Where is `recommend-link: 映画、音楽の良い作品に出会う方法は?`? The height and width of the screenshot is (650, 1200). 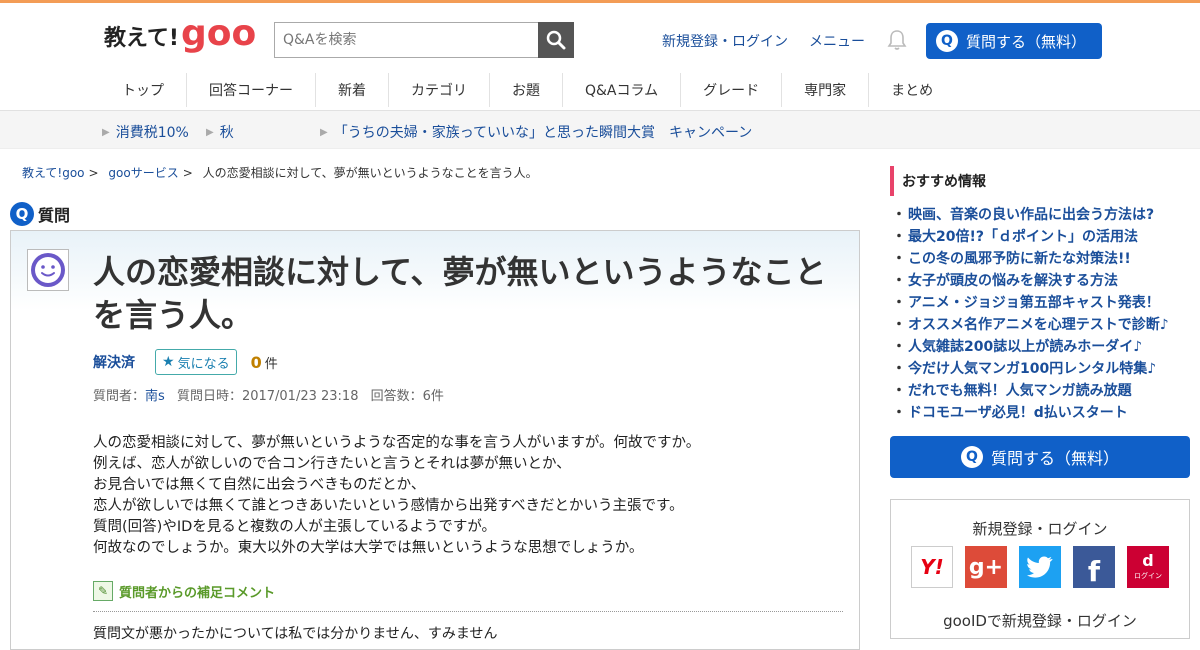
recommend-link: 映画、音楽の良い作品に出会う方法は? is located at coordinates (1031, 215).